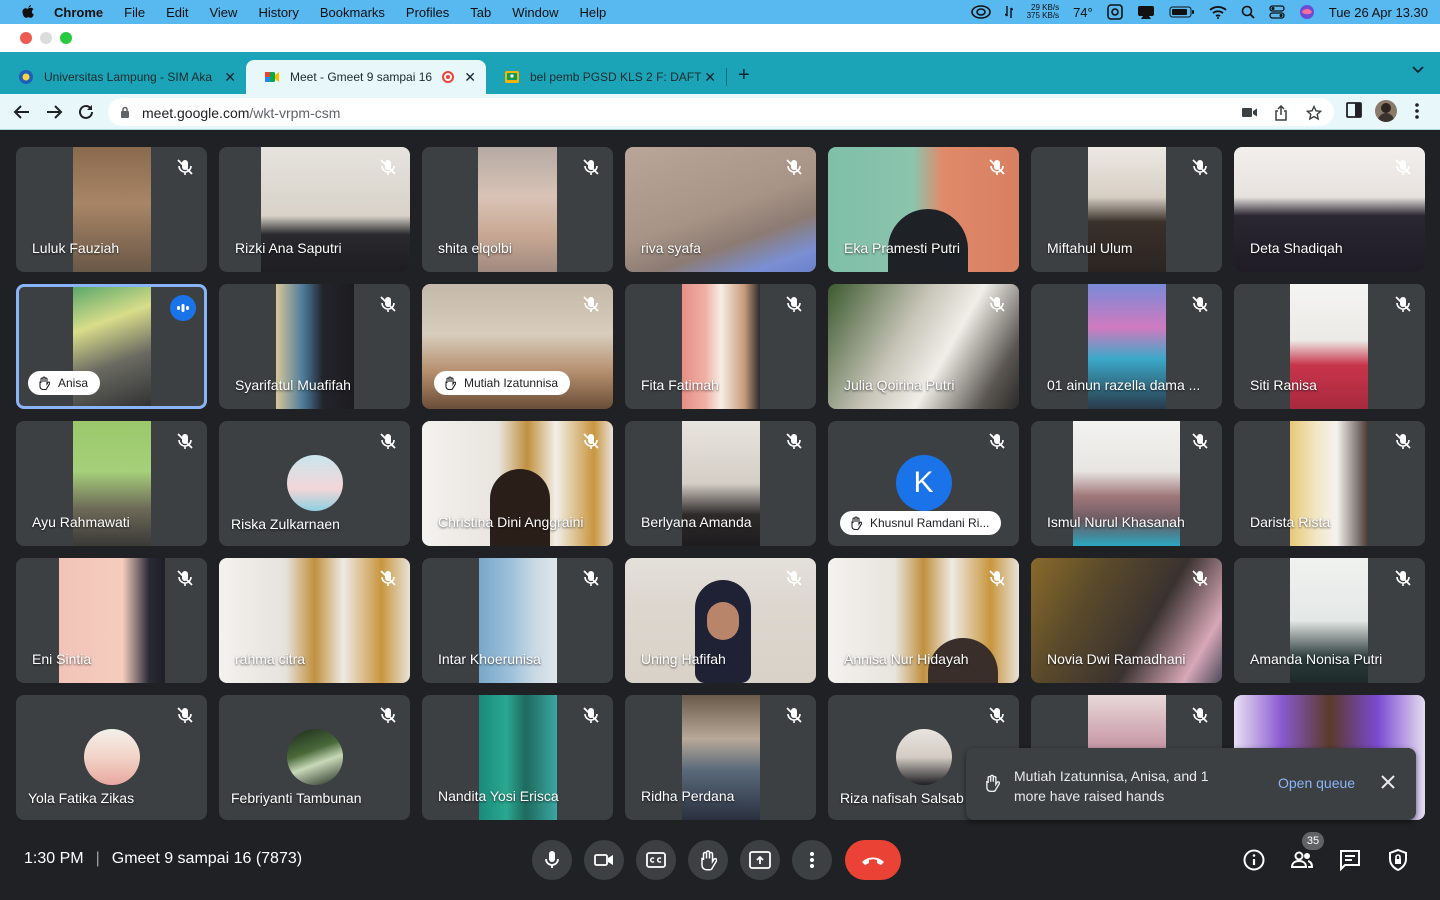 This screenshot has height=900, width=1440. What do you see at coordinates (1114, 12) in the screenshot?
I see `scanner-icon` at bounding box center [1114, 12].